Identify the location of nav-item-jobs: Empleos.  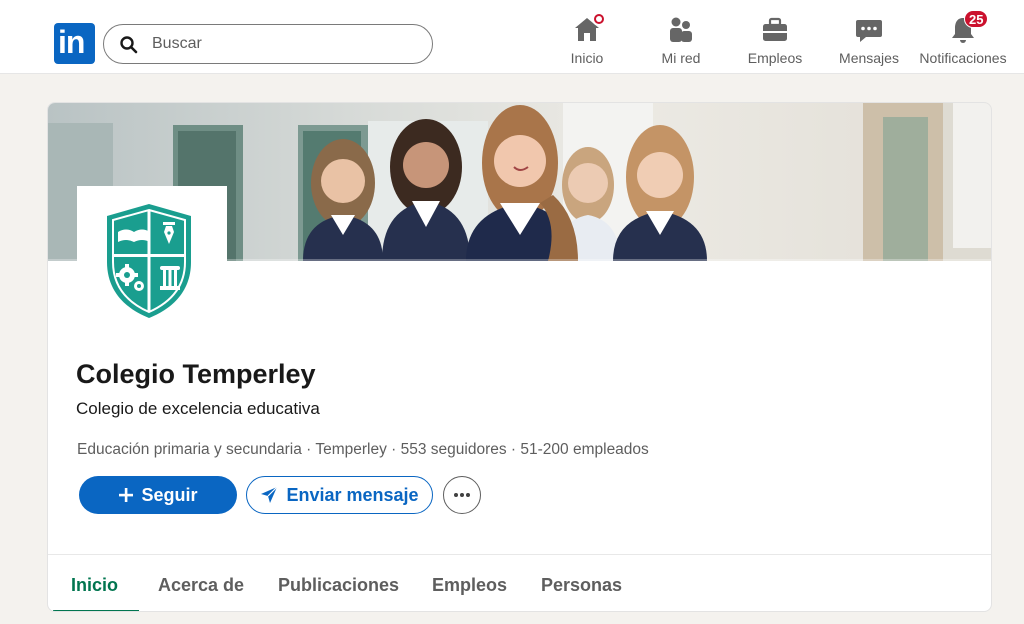
(775, 42).